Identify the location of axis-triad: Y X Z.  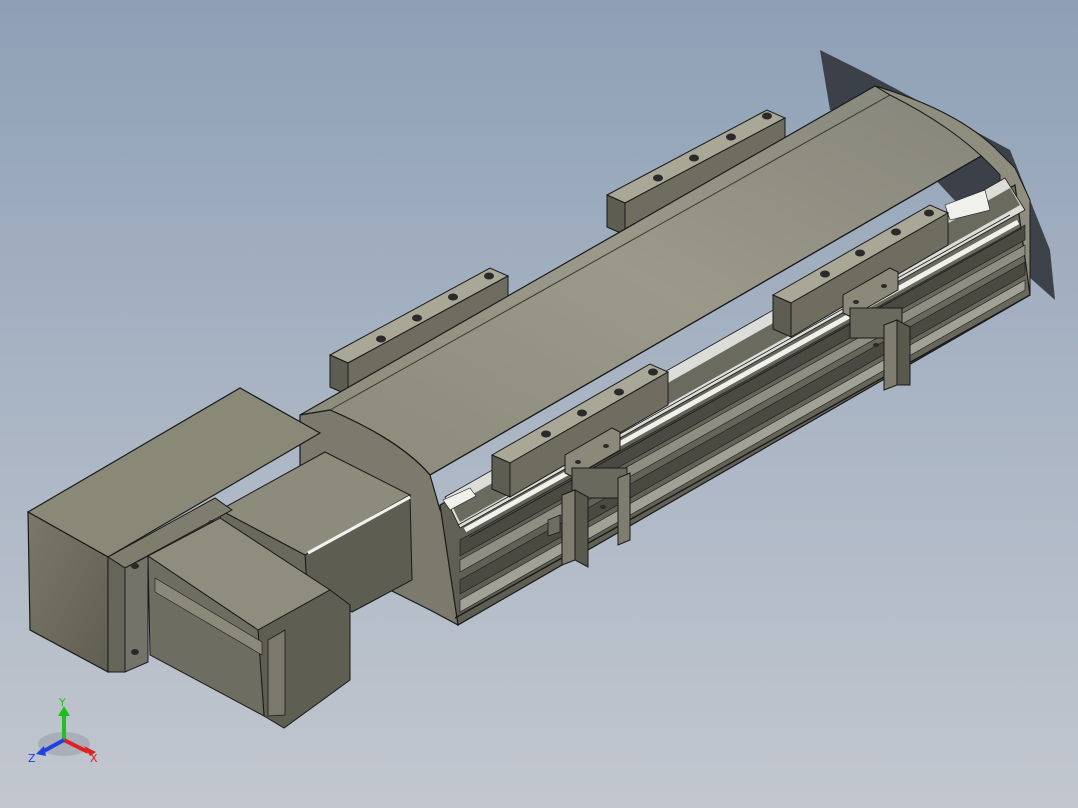
(66, 730).